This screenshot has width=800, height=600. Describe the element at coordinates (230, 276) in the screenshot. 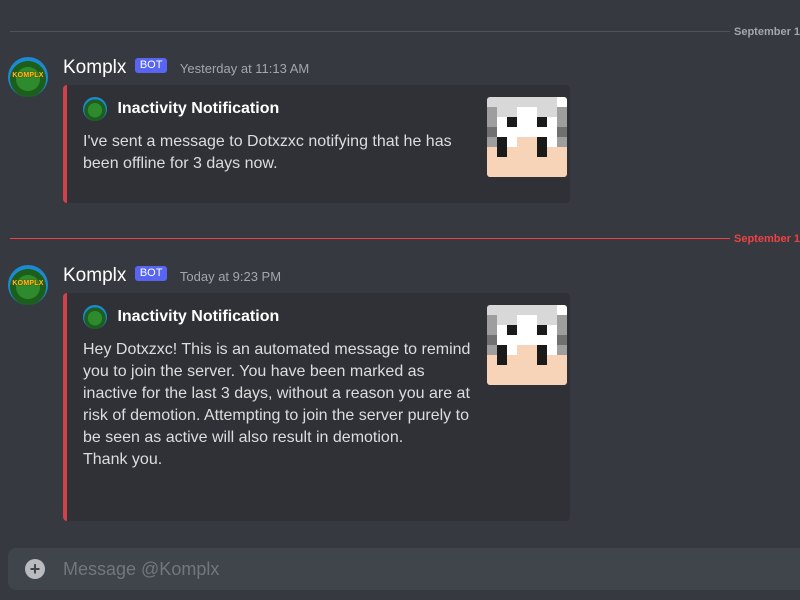

I see `timestamp: Today at 9:23 PM` at that location.